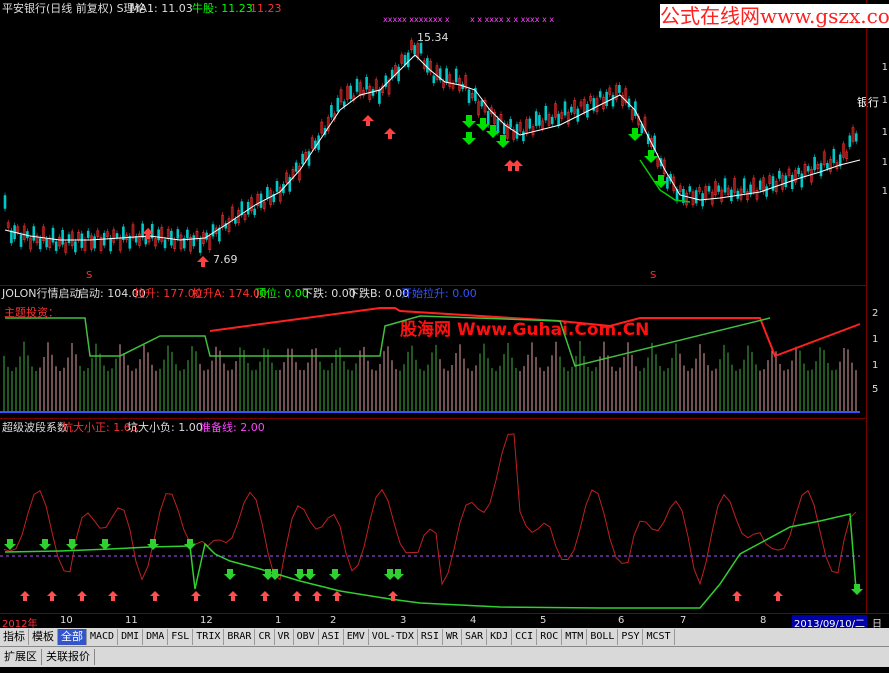  Describe the element at coordinates (525, 637) in the screenshot. I see `tab-cci: CCI` at that location.